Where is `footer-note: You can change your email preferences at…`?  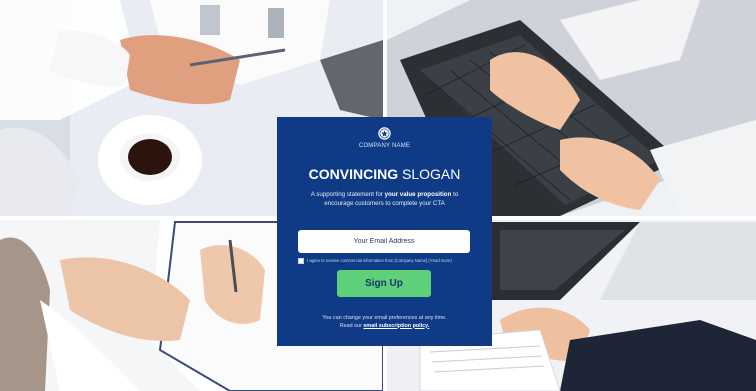 footer-note: You can change your email preferences at… is located at coordinates (384, 322).